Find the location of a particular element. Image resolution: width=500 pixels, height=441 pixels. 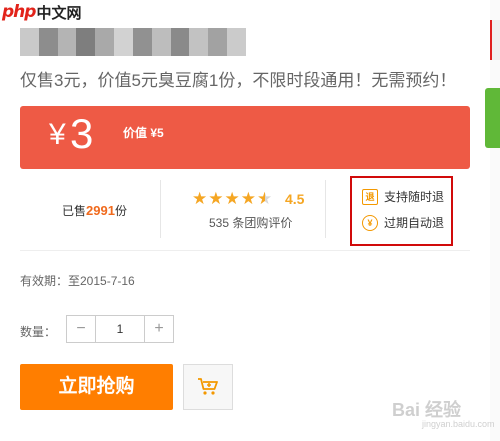

right-sidebar-tab is located at coordinates (495, 40).